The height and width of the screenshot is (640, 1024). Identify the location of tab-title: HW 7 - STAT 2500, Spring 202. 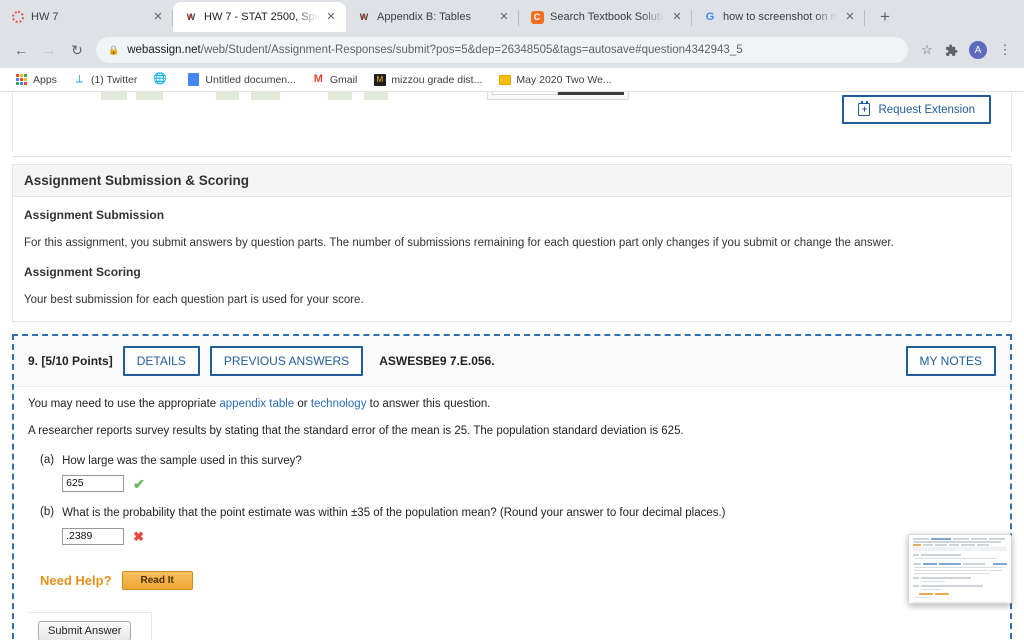
(261, 17).